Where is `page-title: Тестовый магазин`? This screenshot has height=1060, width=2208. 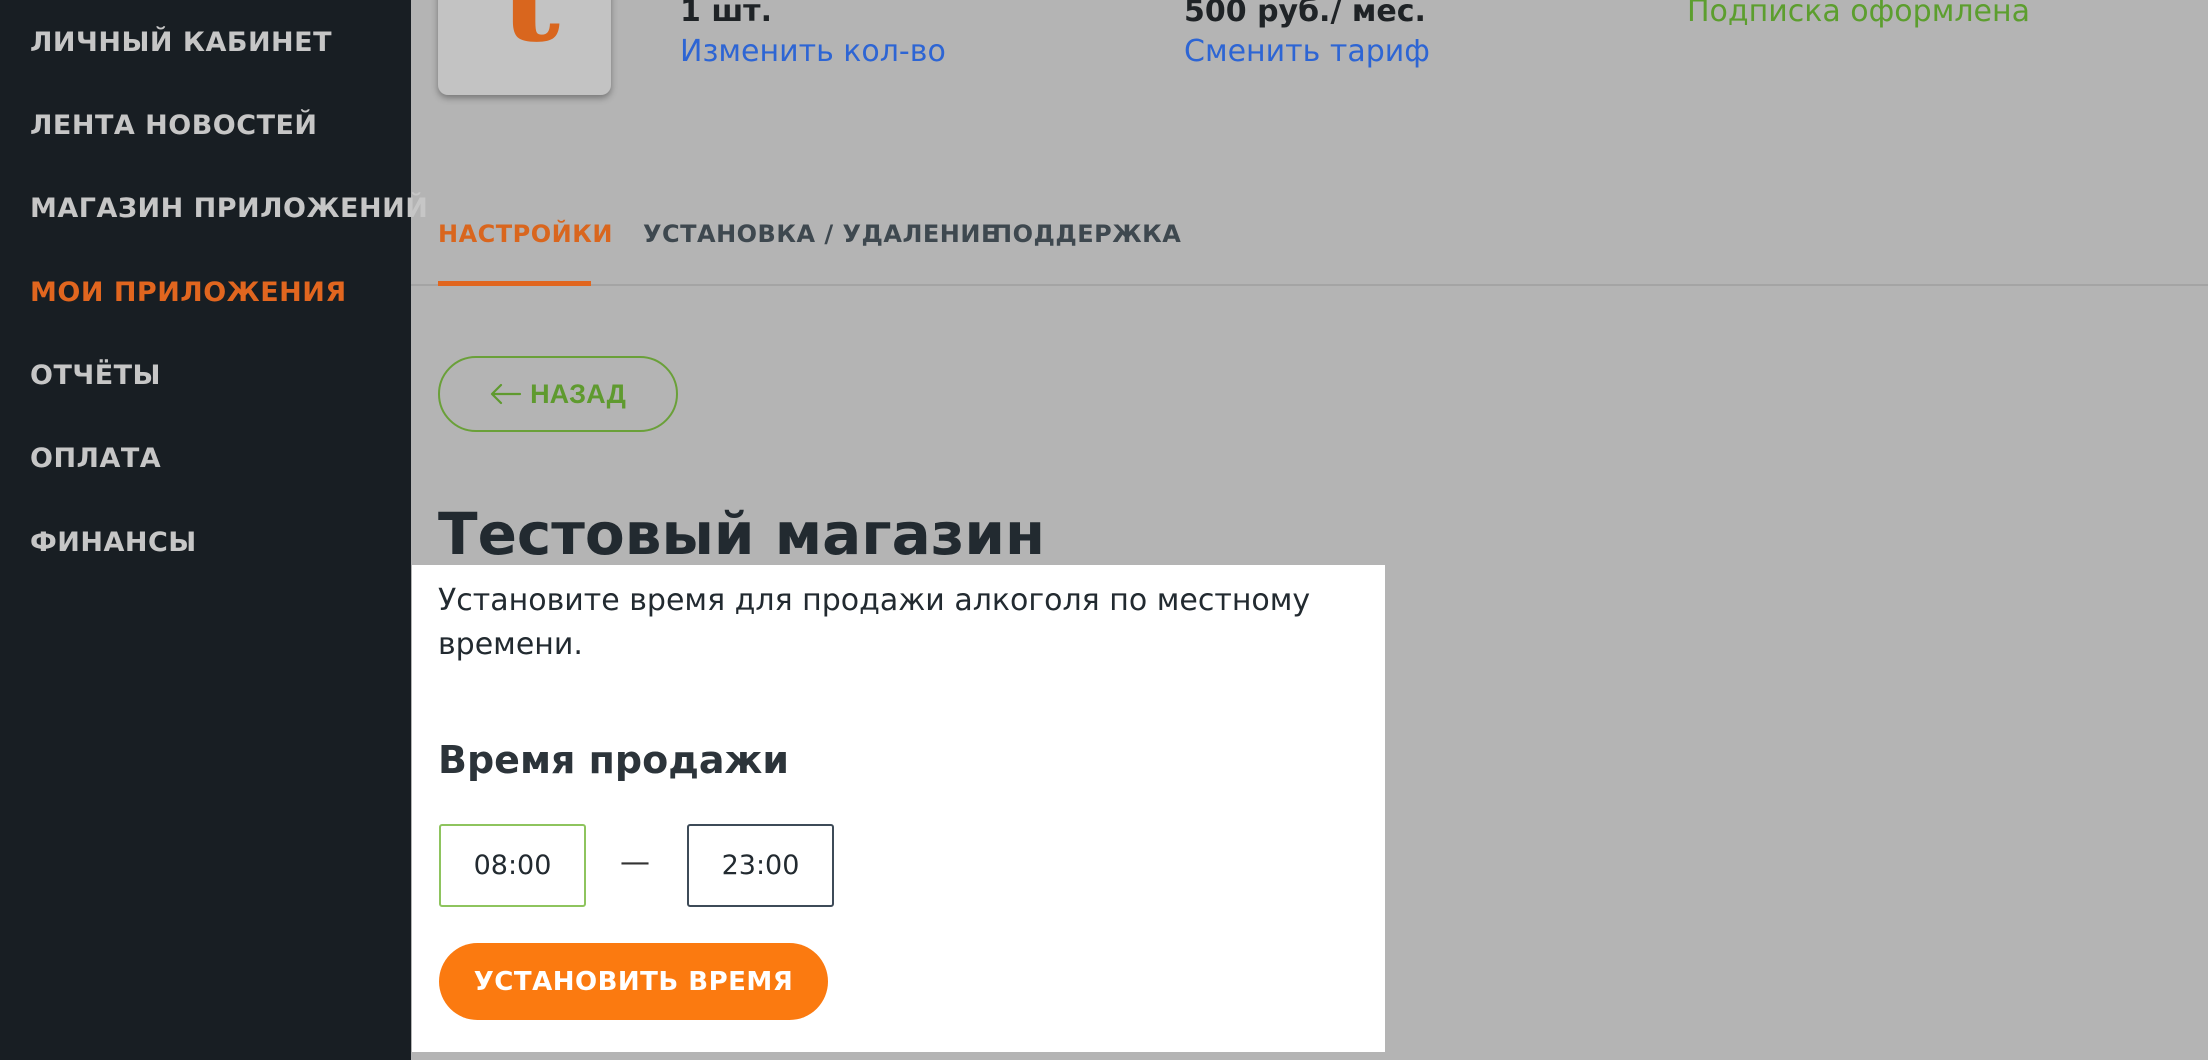 page-title: Тестовый магазин is located at coordinates (742, 534).